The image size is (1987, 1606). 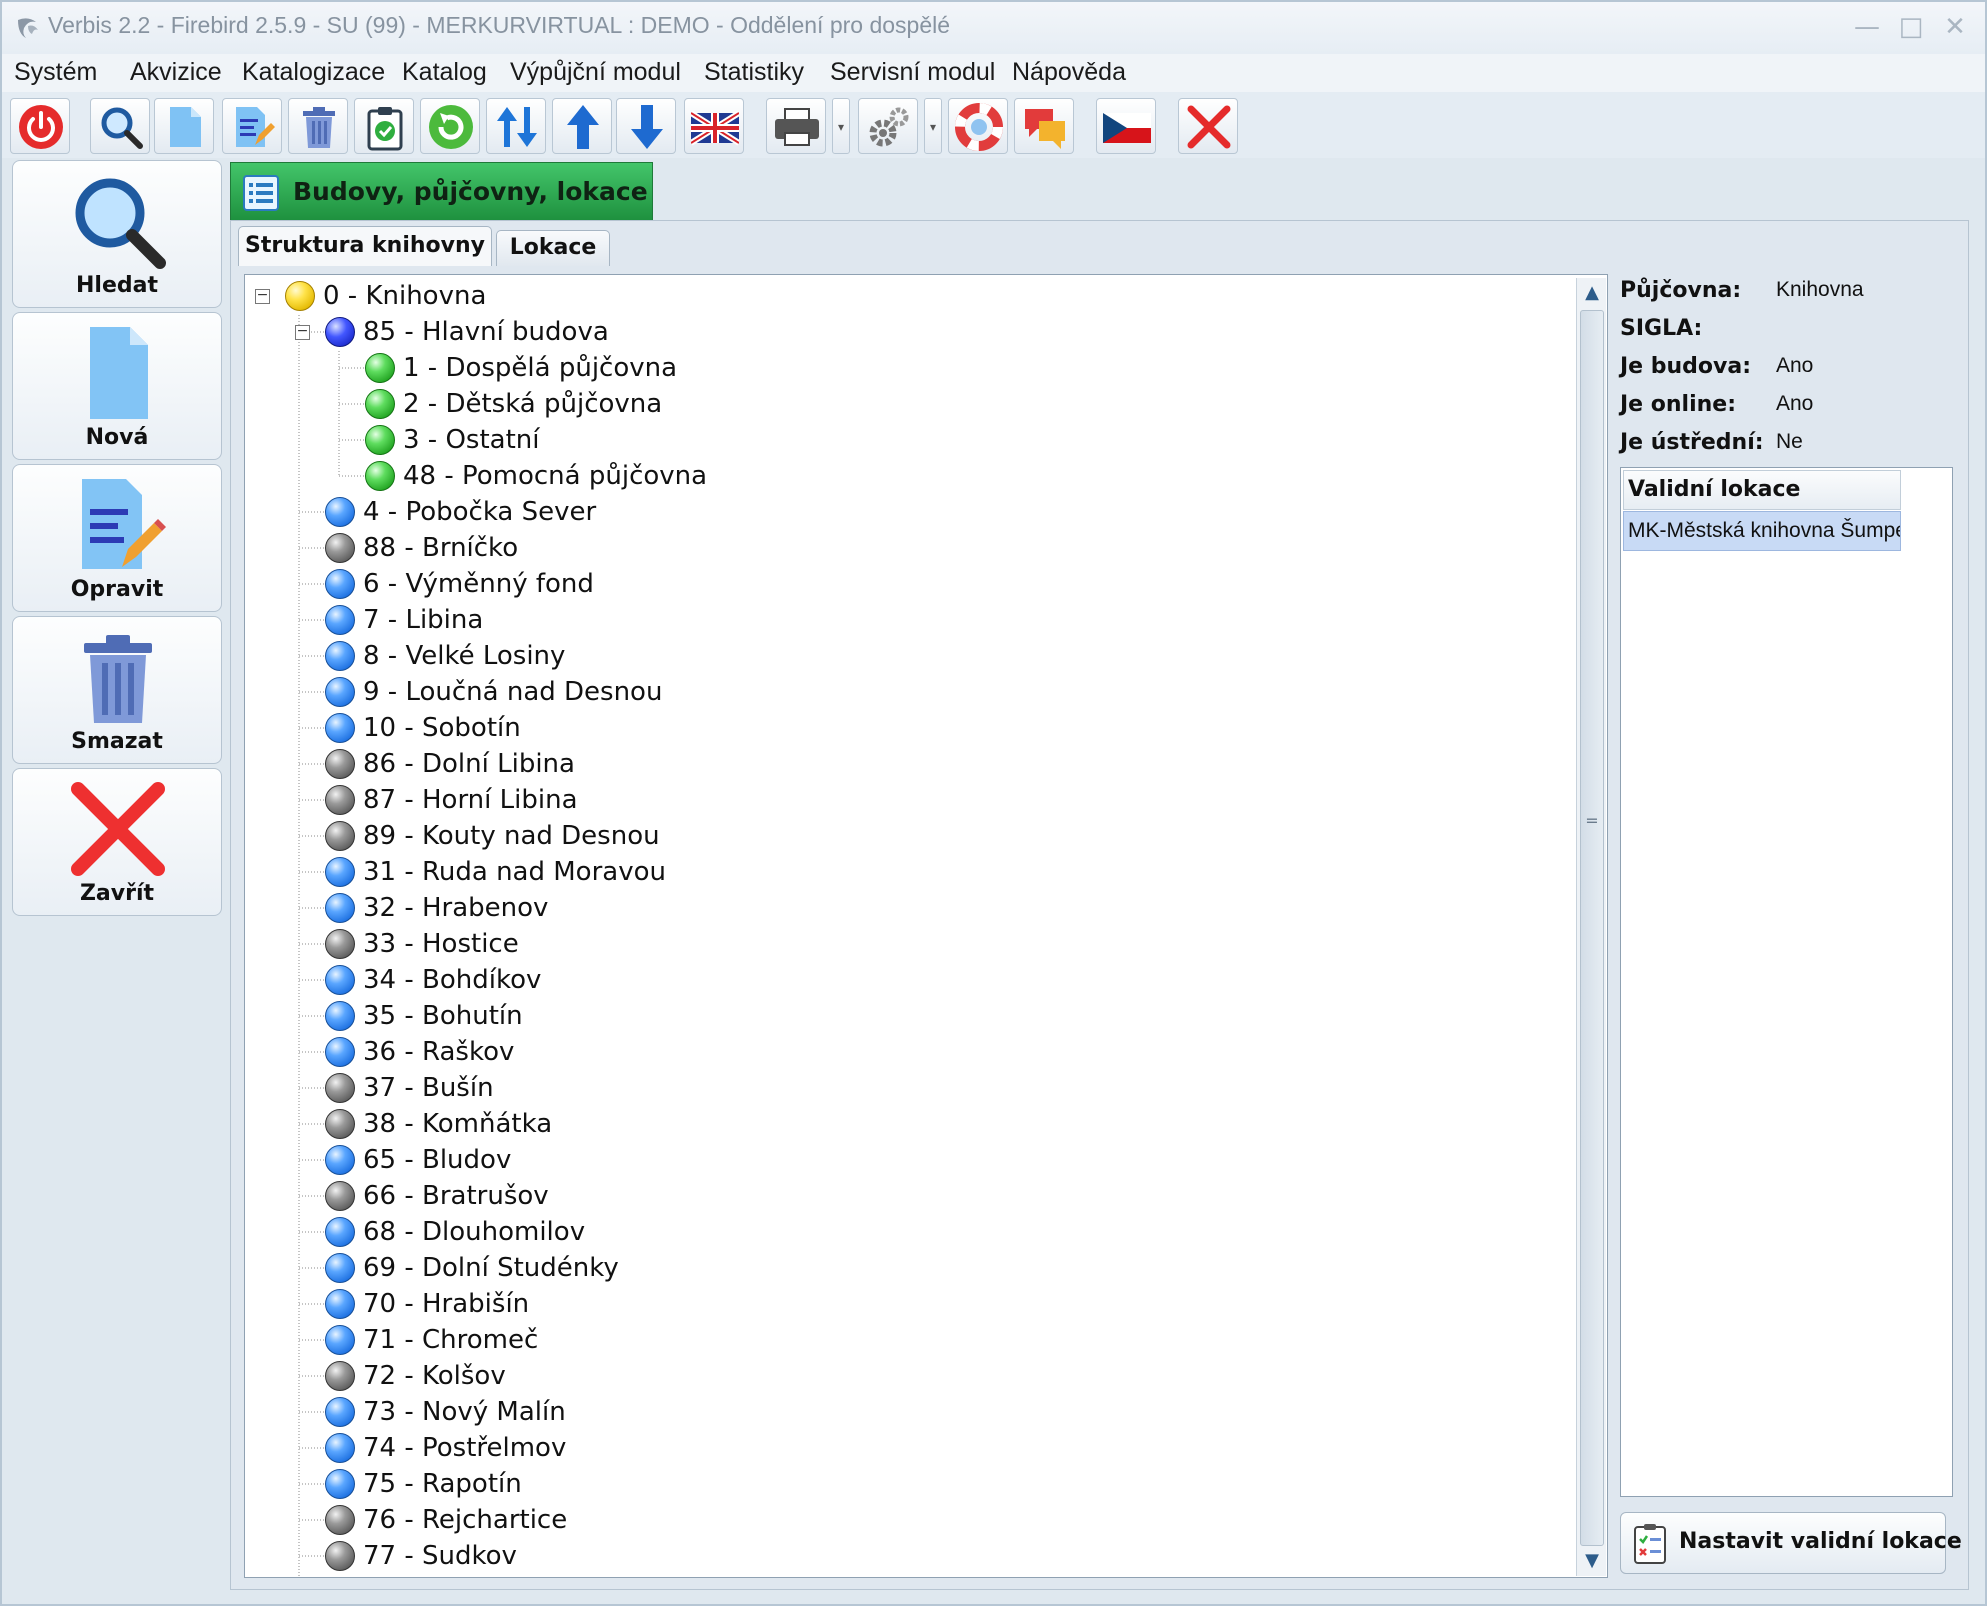 I want to click on menu-servisni-modul: Servisní modul, so click(x=912, y=72).